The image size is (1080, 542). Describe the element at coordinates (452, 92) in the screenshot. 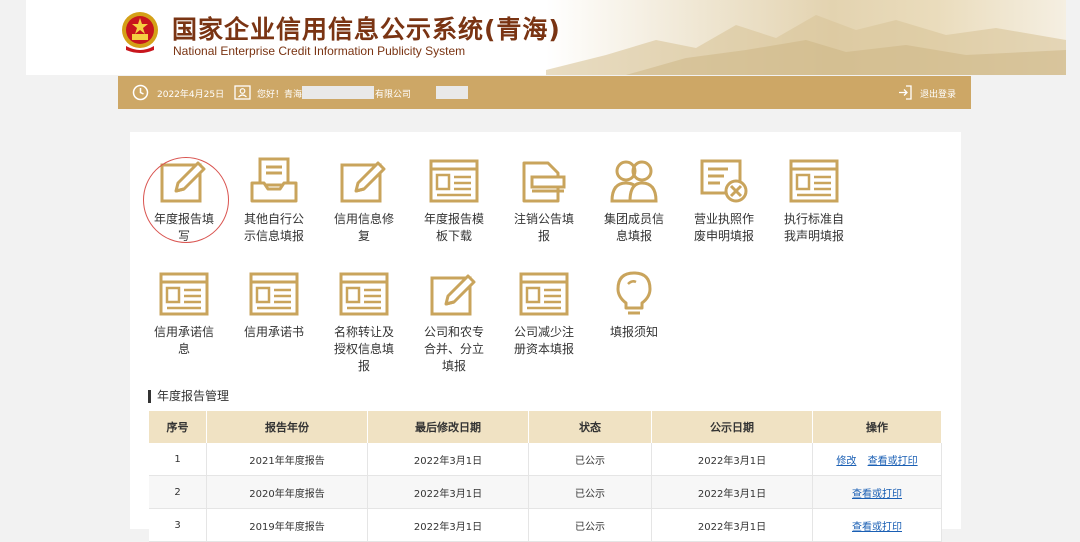

I see `redacted-user-name` at that location.